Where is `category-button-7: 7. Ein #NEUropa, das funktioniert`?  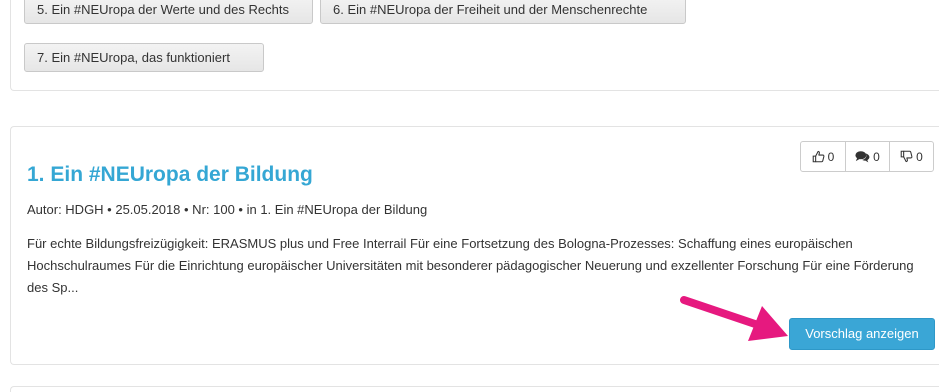
category-button-7: 7. Ein #NEUropa, das funktioniert is located at coordinates (144, 57).